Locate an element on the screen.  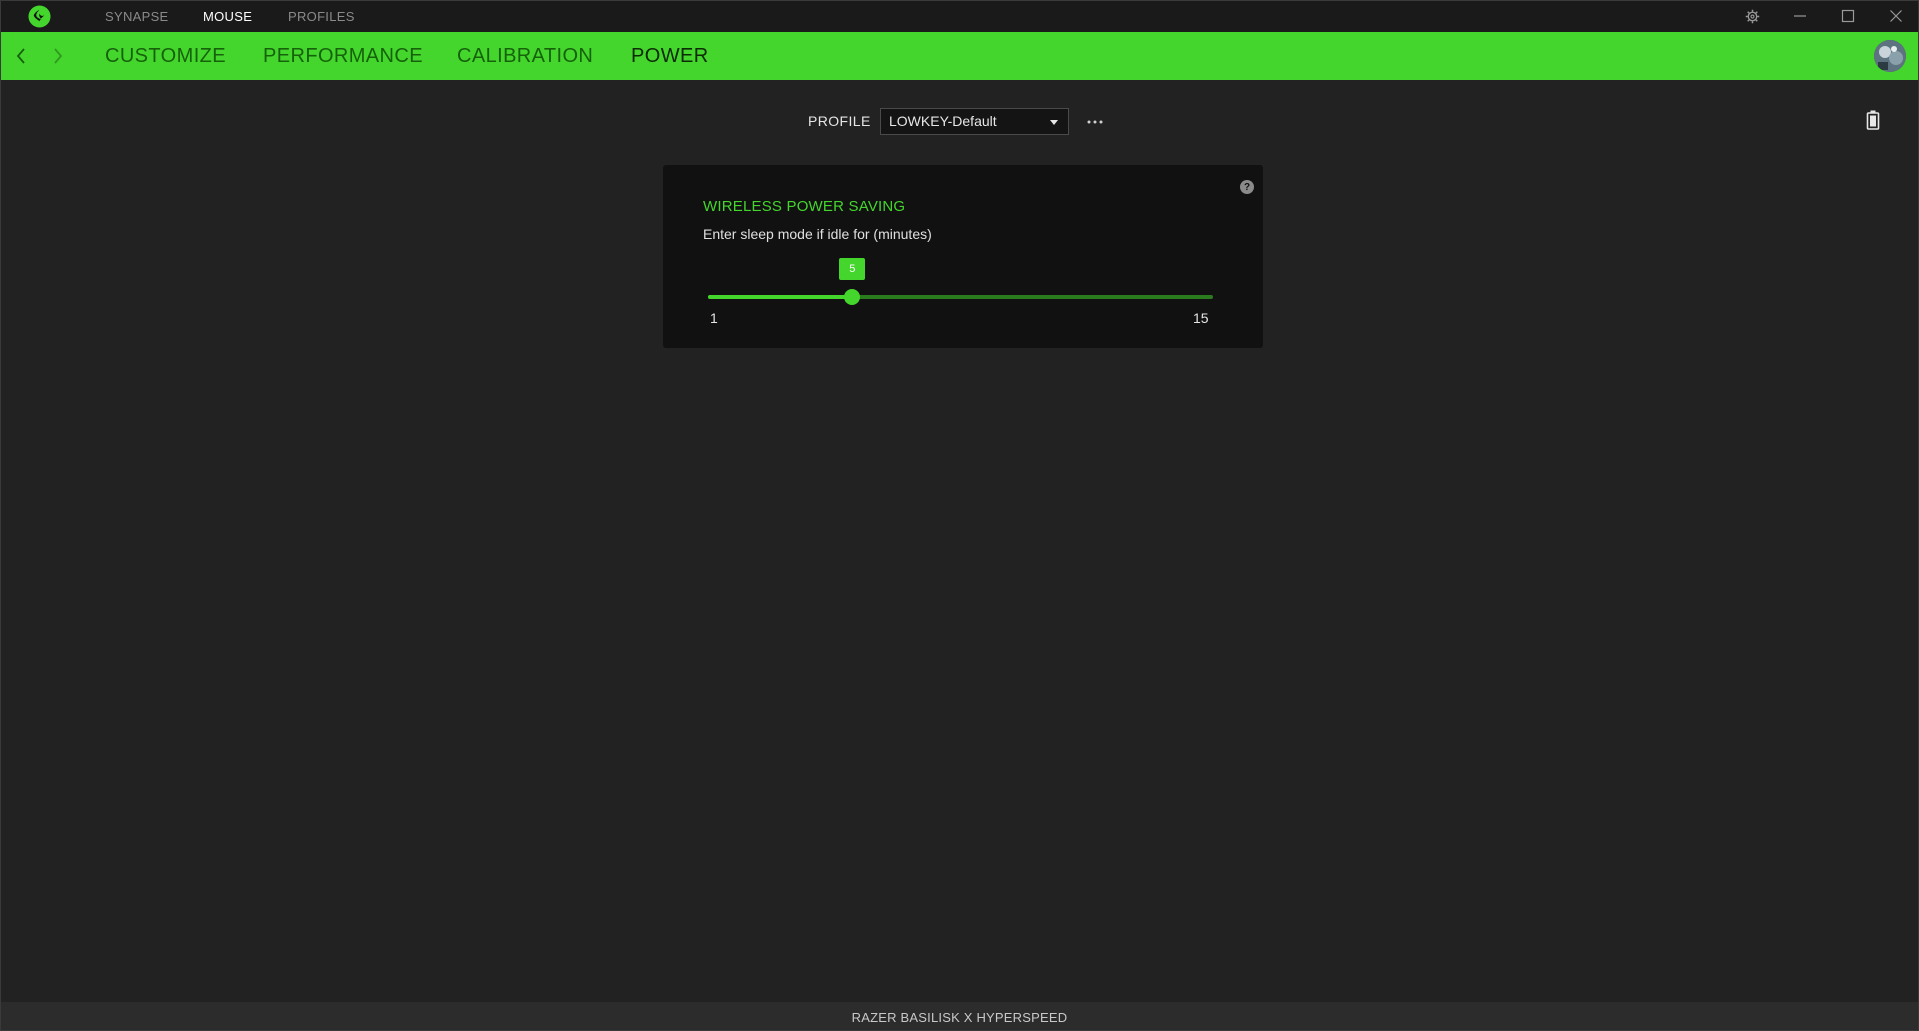
device-name: RAZER BASILISK X HYPERSPEED is located at coordinates (959, 1017).